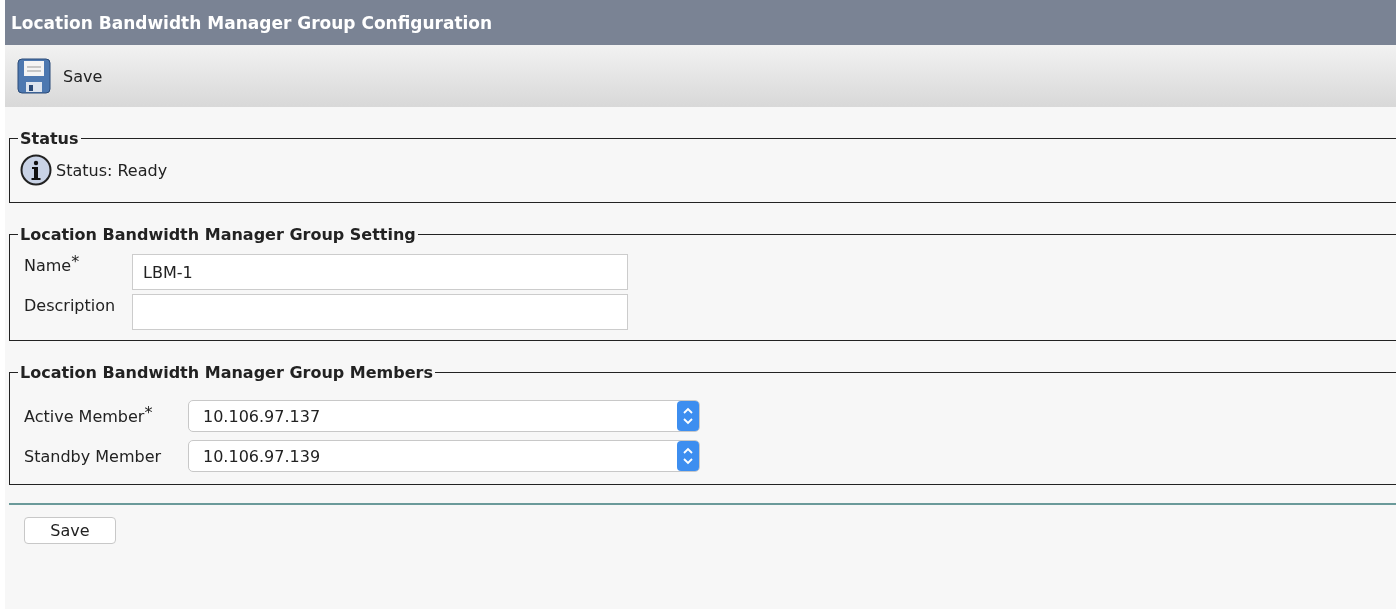  What do you see at coordinates (444, 416) in the screenshot?
I see `dropdown: 10.106.97.137` at bounding box center [444, 416].